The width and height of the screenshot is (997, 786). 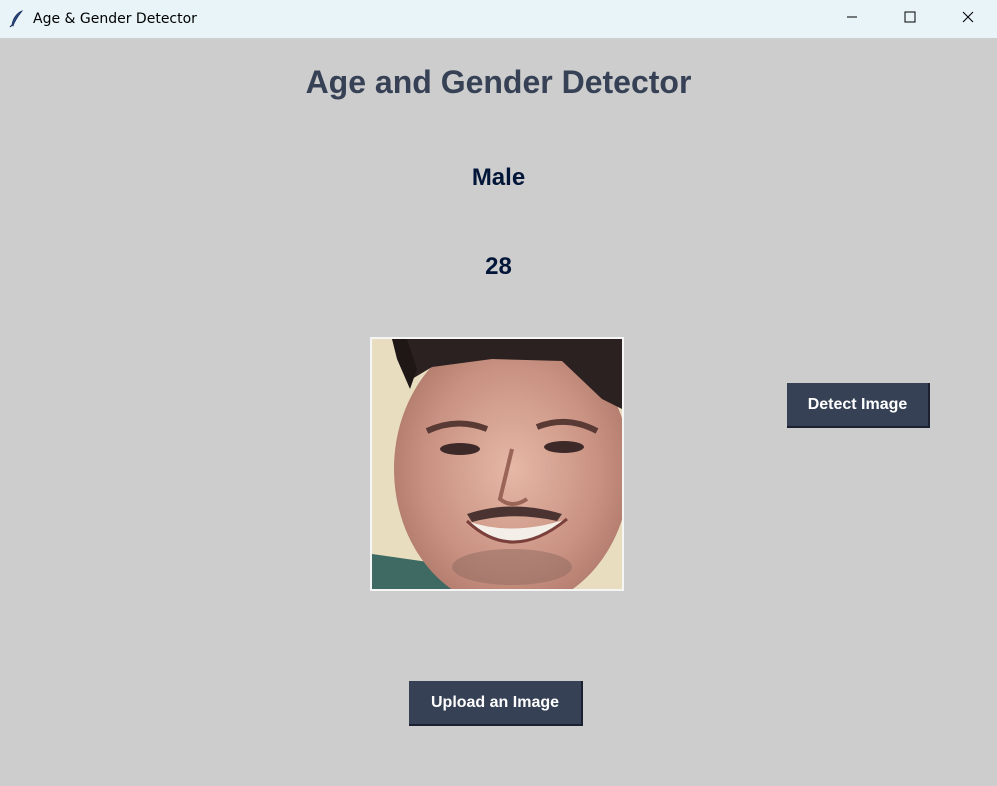 I want to click on page-title: Age and Gender Detector, so click(x=498, y=82).